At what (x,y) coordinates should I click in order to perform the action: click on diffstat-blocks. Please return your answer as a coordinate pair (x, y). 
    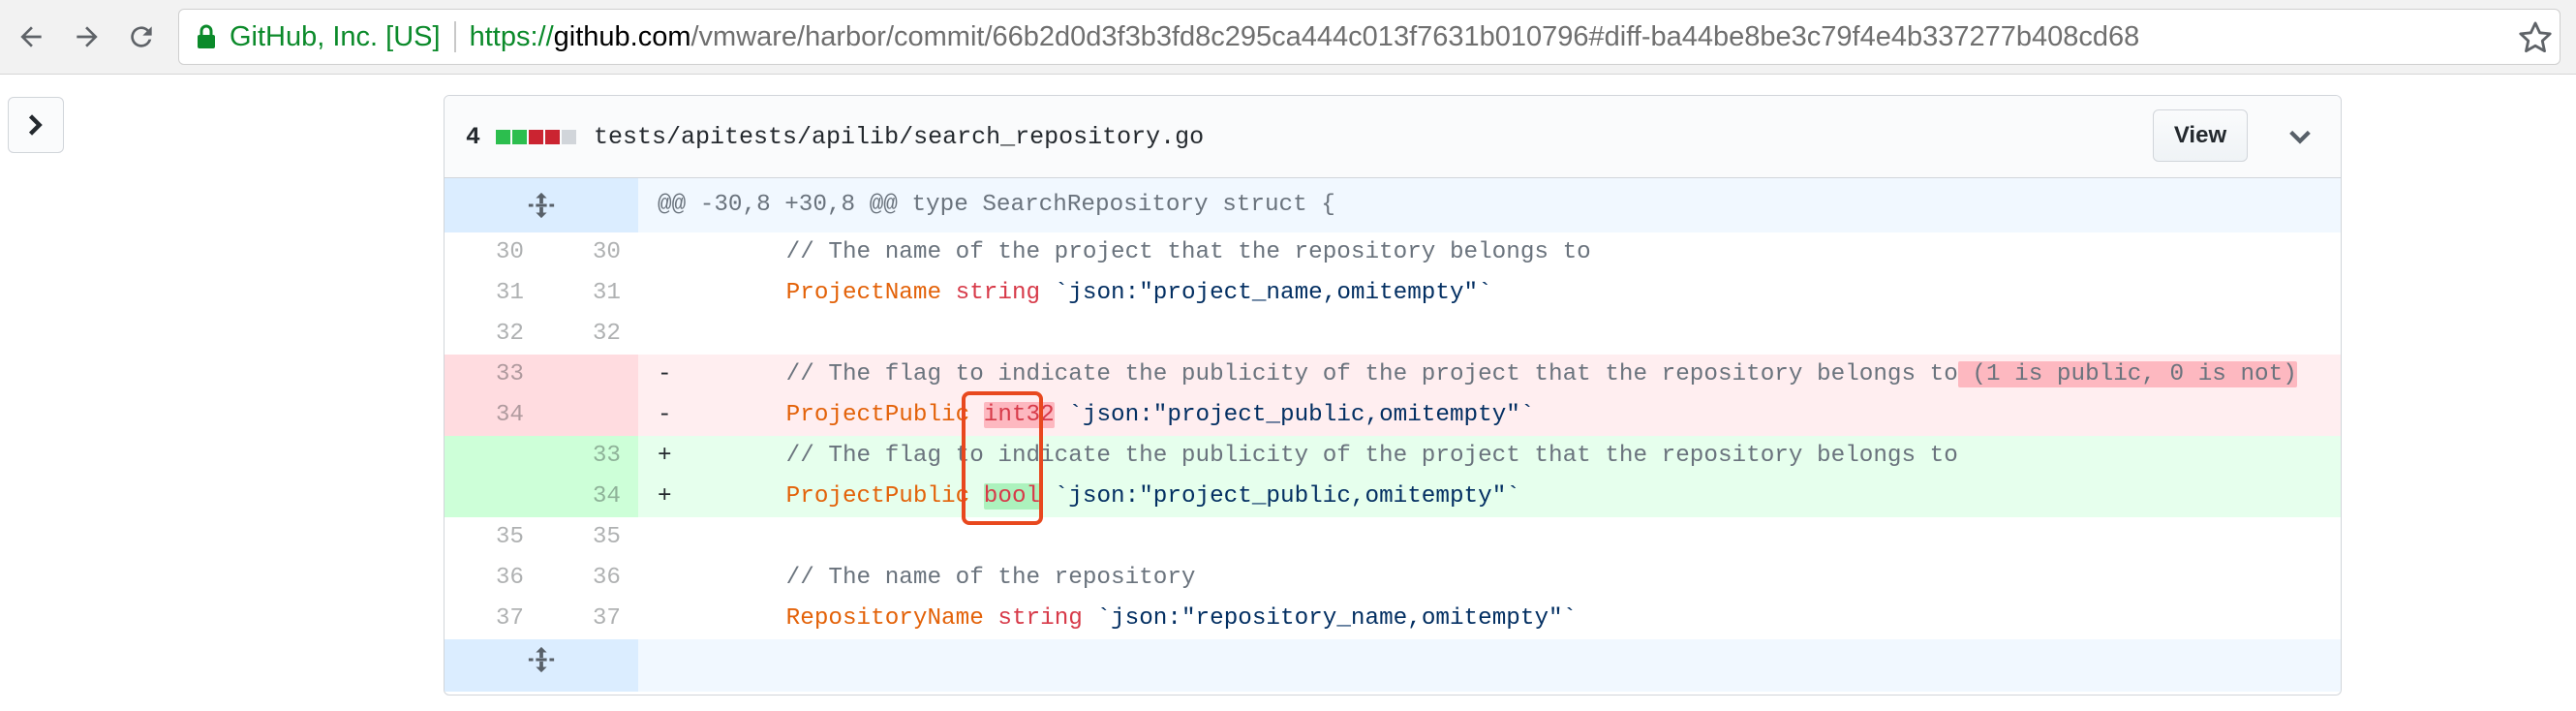
    Looking at the image, I should click on (537, 136).